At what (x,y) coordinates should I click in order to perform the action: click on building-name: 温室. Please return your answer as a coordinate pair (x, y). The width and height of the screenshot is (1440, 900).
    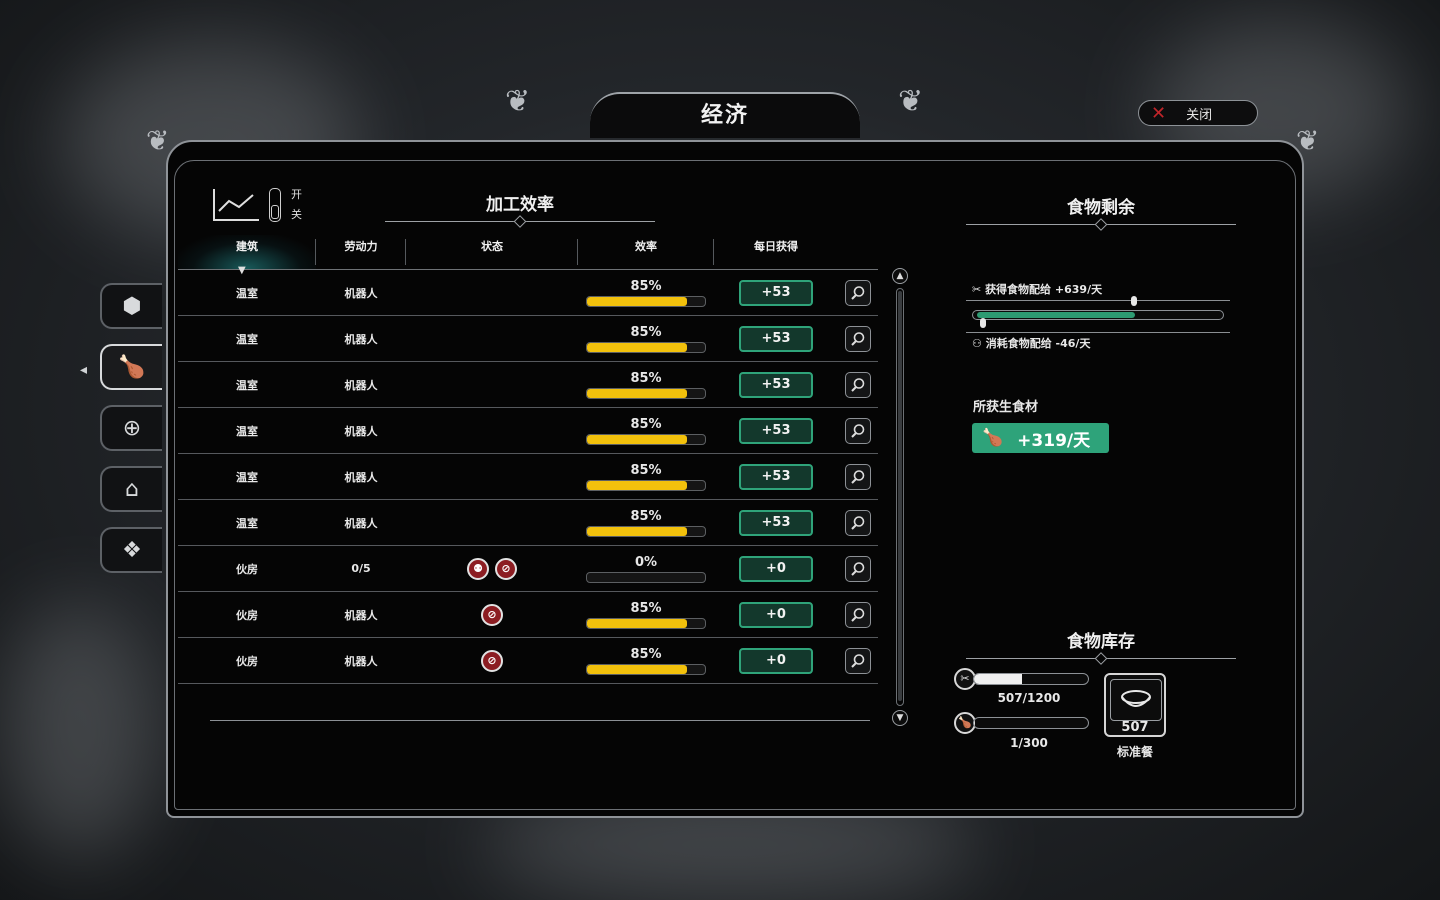
    Looking at the image, I should click on (247, 477).